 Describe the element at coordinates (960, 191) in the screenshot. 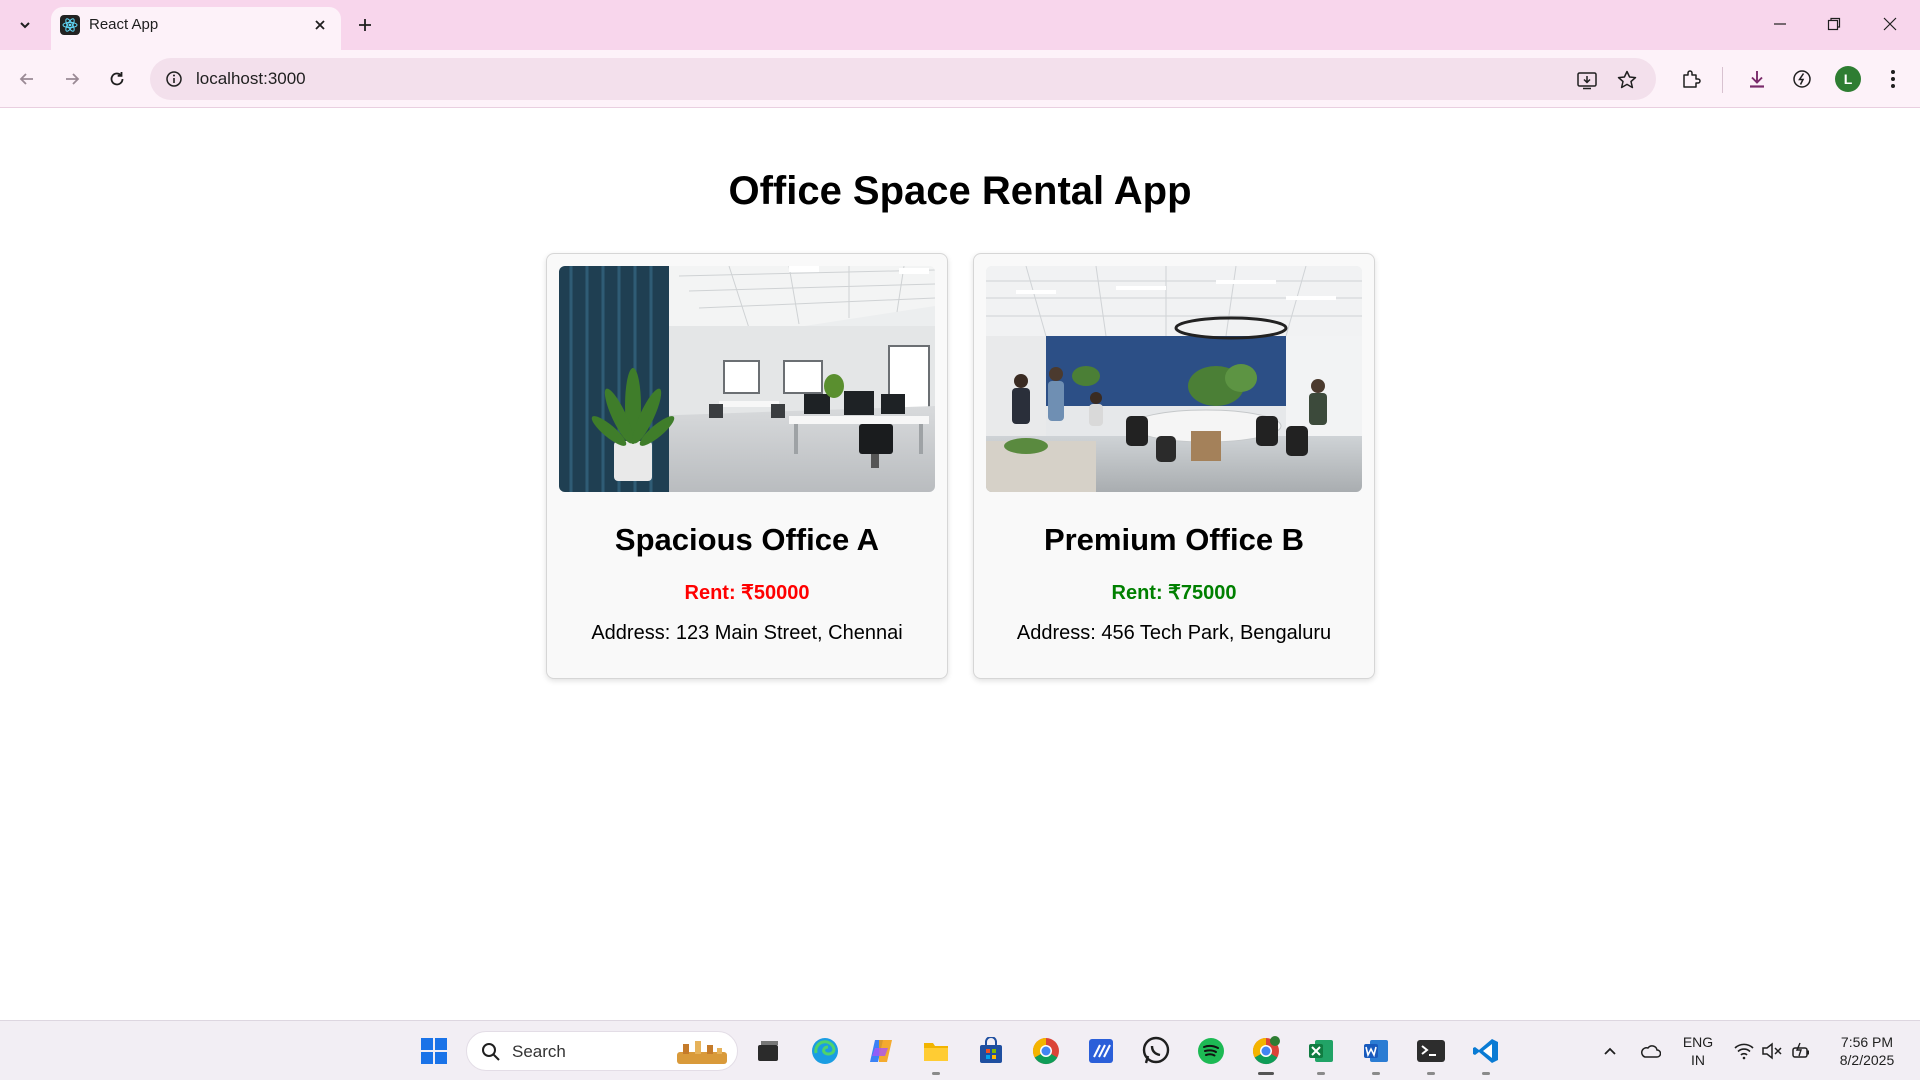

I see `page-title: Office Space Rental App` at that location.